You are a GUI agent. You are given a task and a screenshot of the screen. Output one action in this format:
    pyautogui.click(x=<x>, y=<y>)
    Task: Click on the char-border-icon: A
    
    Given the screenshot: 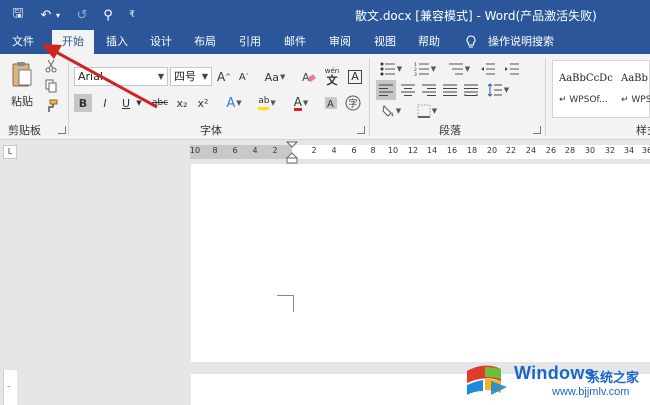 What is the action you would take?
    pyautogui.click(x=355, y=77)
    